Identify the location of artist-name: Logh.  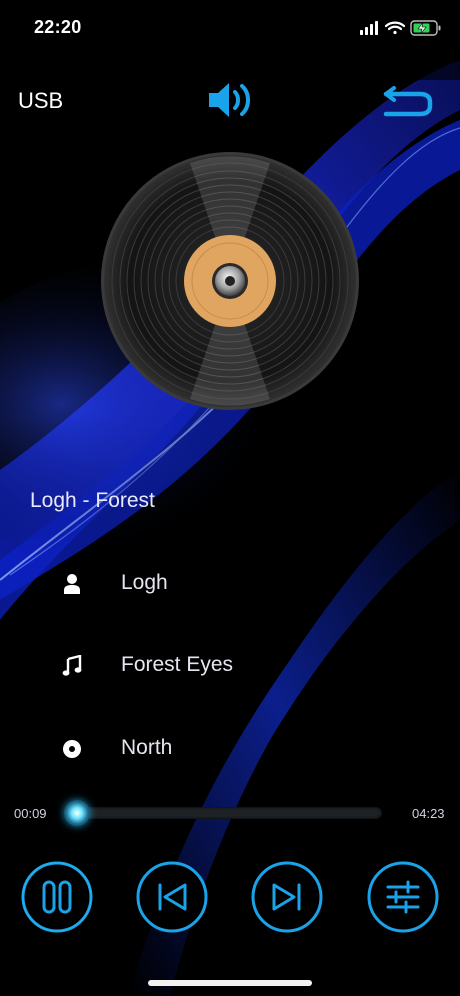
(144, 582).